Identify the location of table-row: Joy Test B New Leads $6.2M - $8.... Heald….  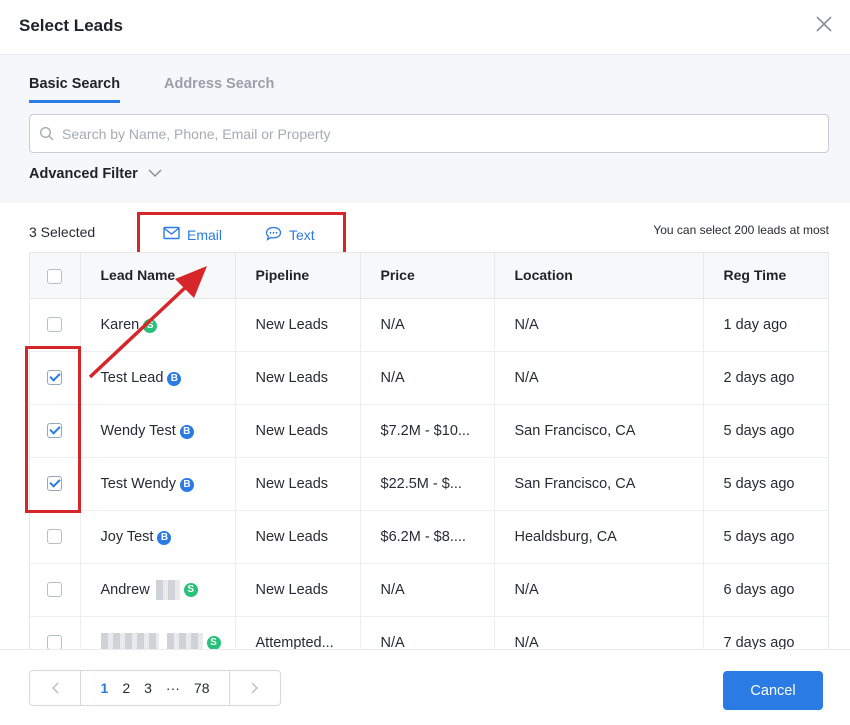
(429, 537).